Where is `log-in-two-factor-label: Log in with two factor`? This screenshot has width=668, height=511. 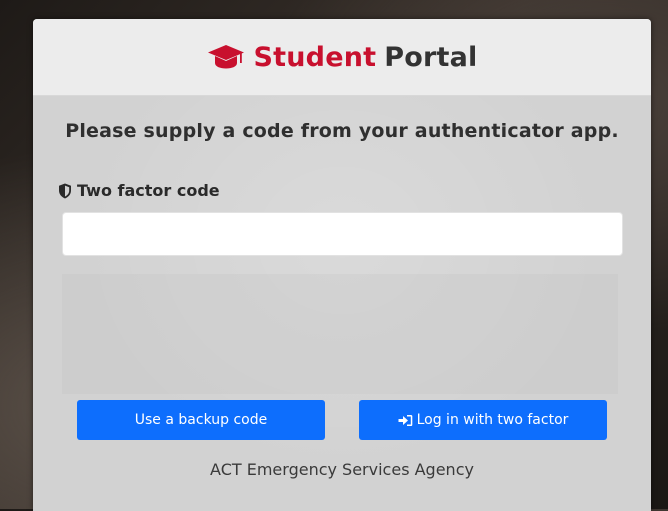
log-in-two-factor-label: Log in with two factor is located at coordinates (492, 420).